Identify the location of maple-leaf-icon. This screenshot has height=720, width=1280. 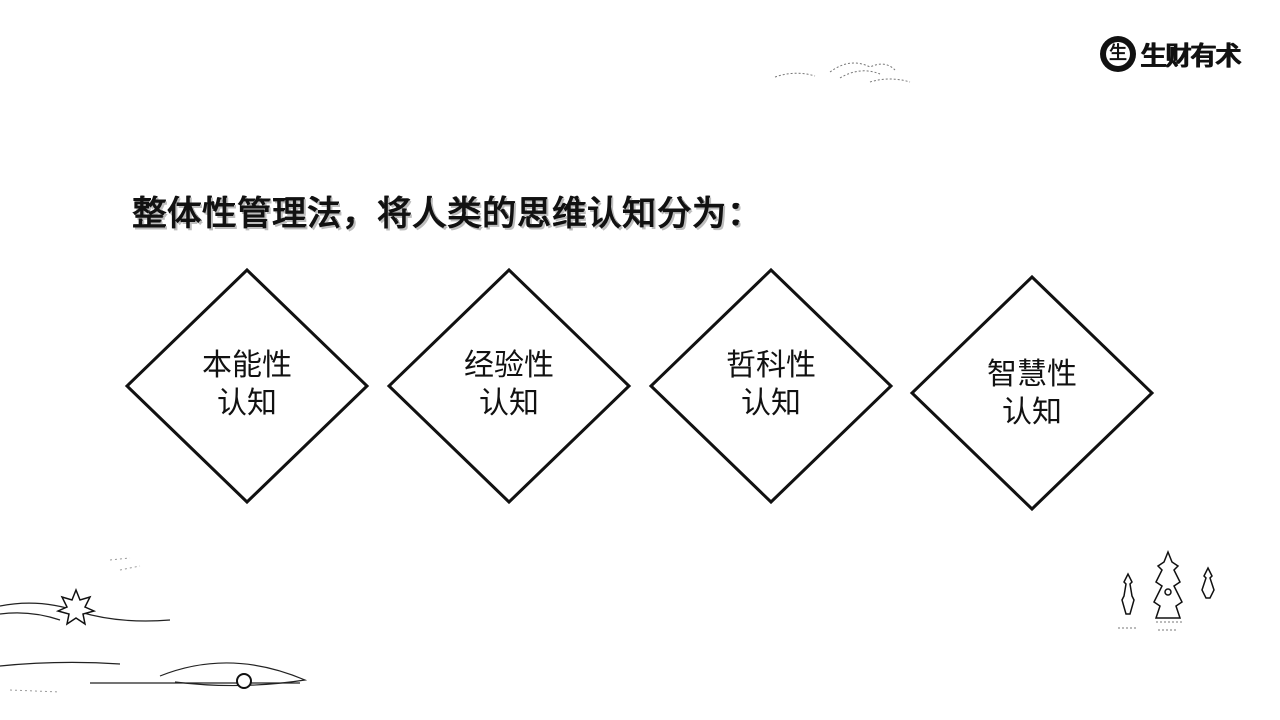
(76, 607).